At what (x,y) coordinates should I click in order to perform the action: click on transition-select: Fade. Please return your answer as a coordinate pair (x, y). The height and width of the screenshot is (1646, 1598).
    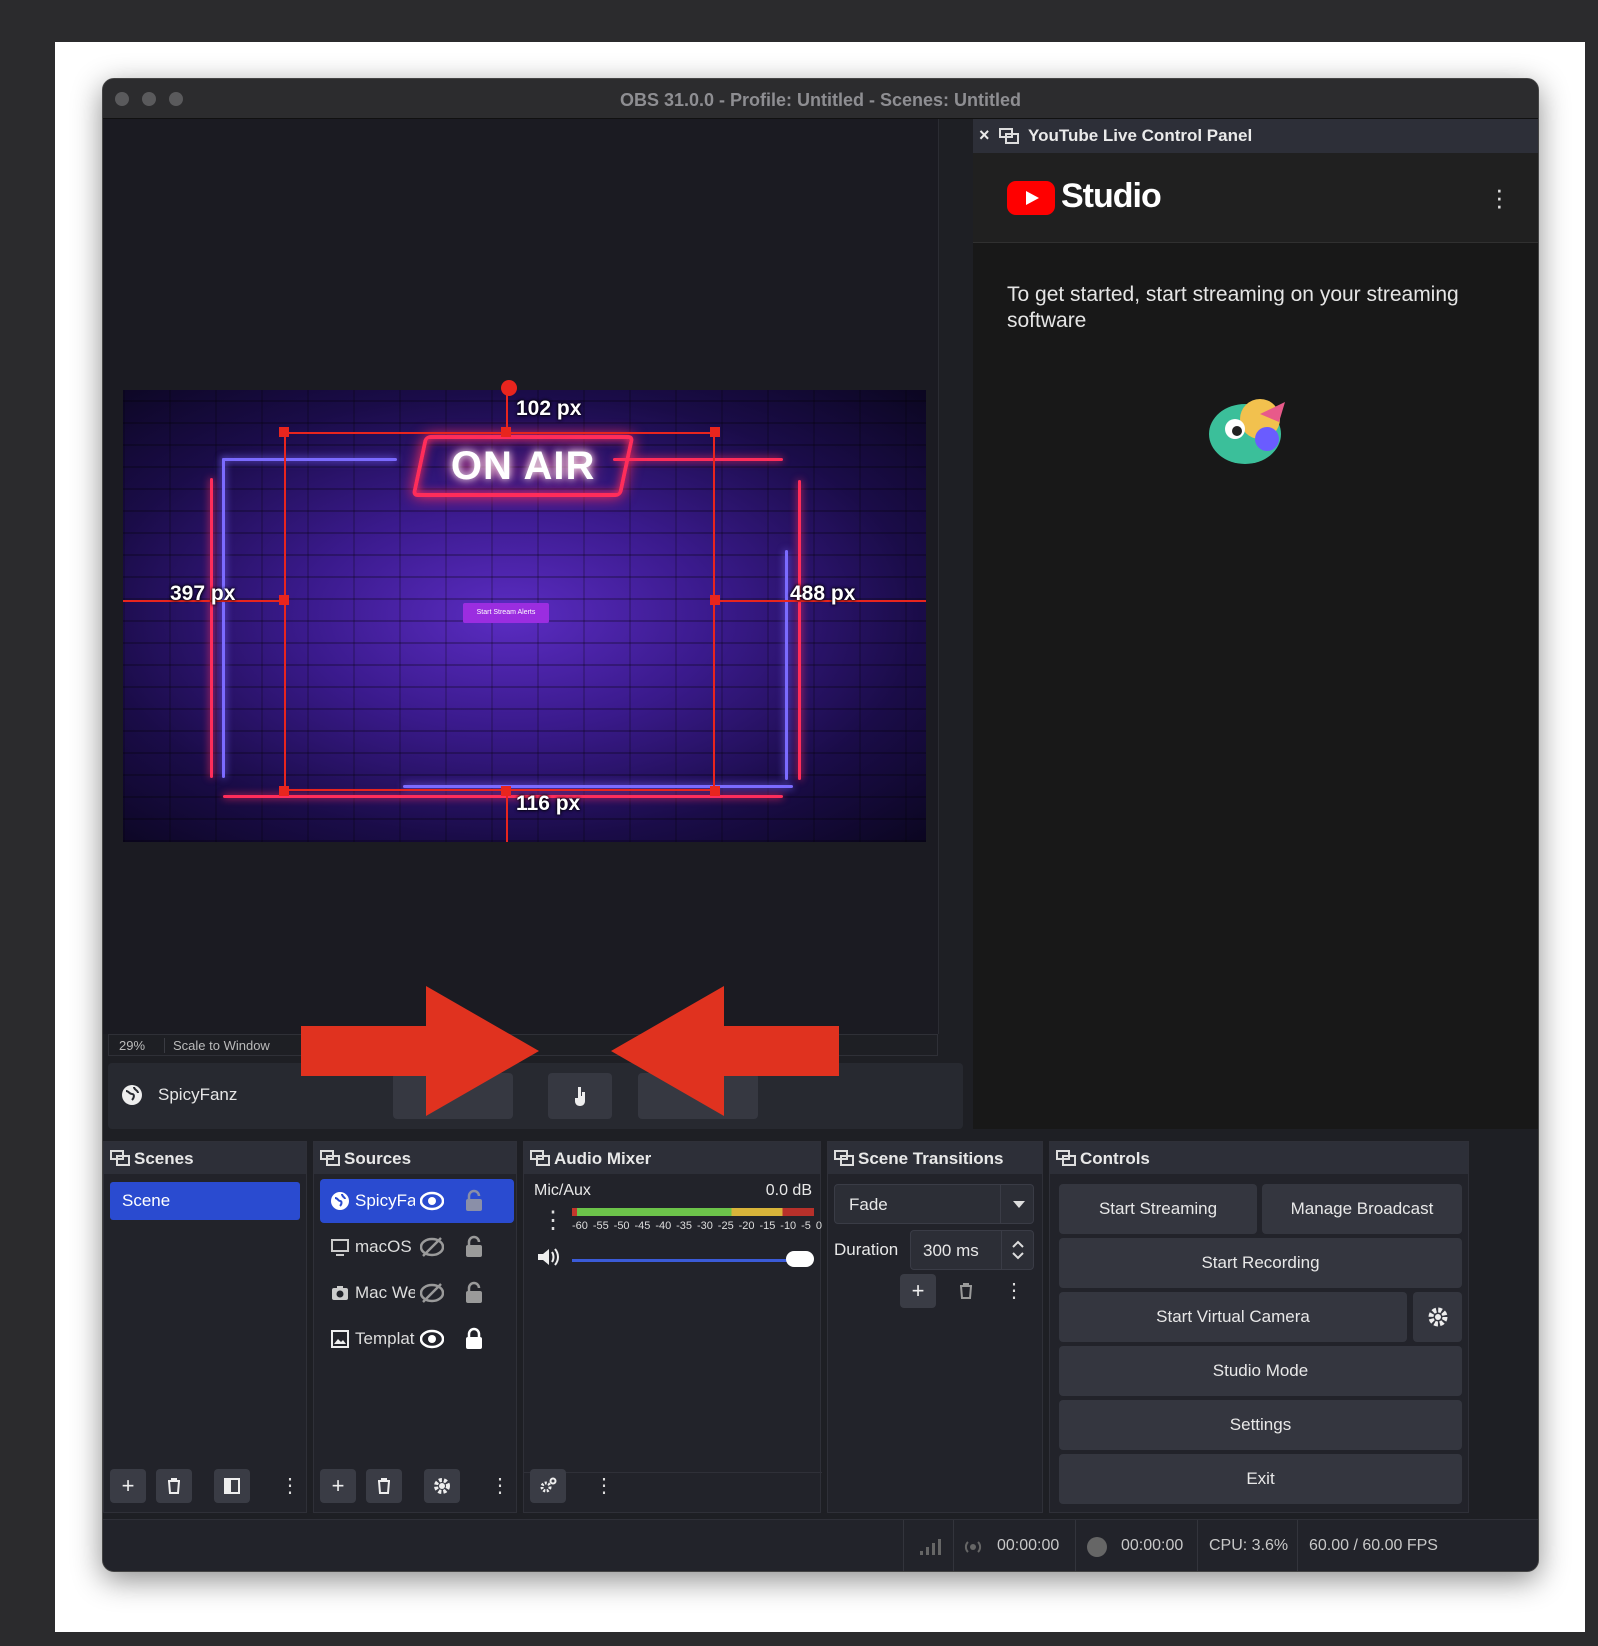
    Looking at the image, I should click on (934, 1204).